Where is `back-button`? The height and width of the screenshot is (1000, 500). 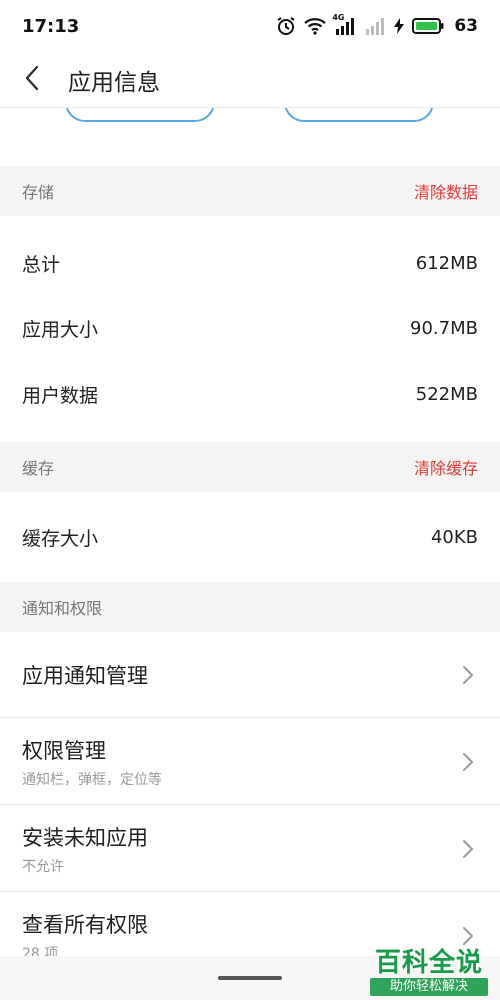 back-button is located at coordinates (32, 80).